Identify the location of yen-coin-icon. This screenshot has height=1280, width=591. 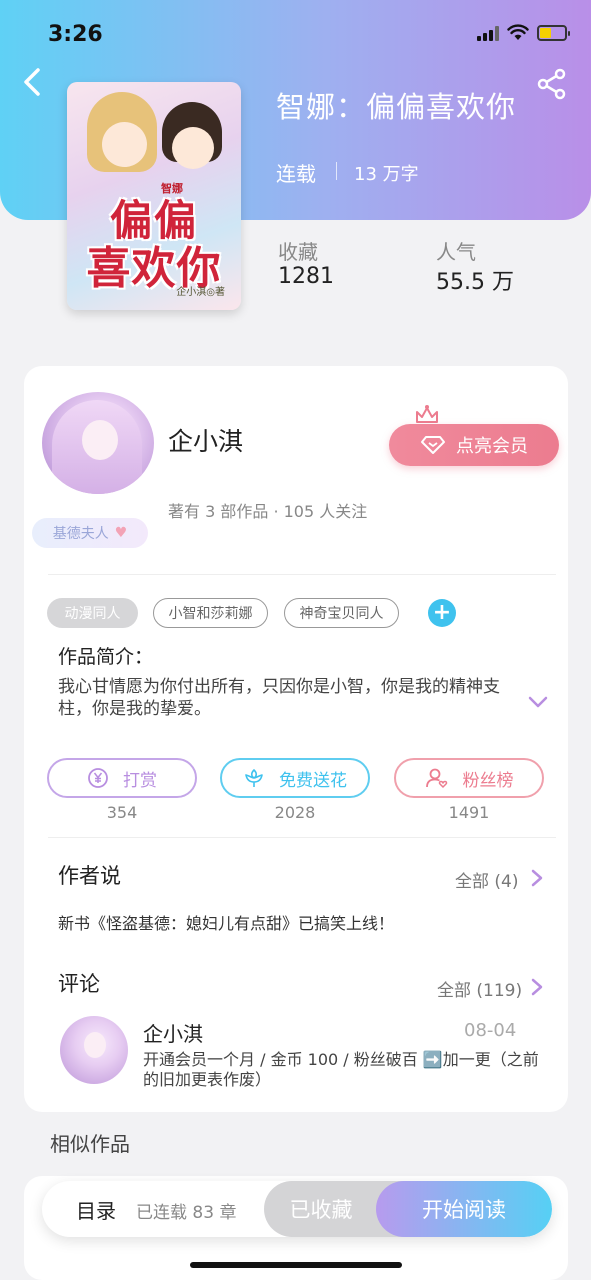
(98, 778).